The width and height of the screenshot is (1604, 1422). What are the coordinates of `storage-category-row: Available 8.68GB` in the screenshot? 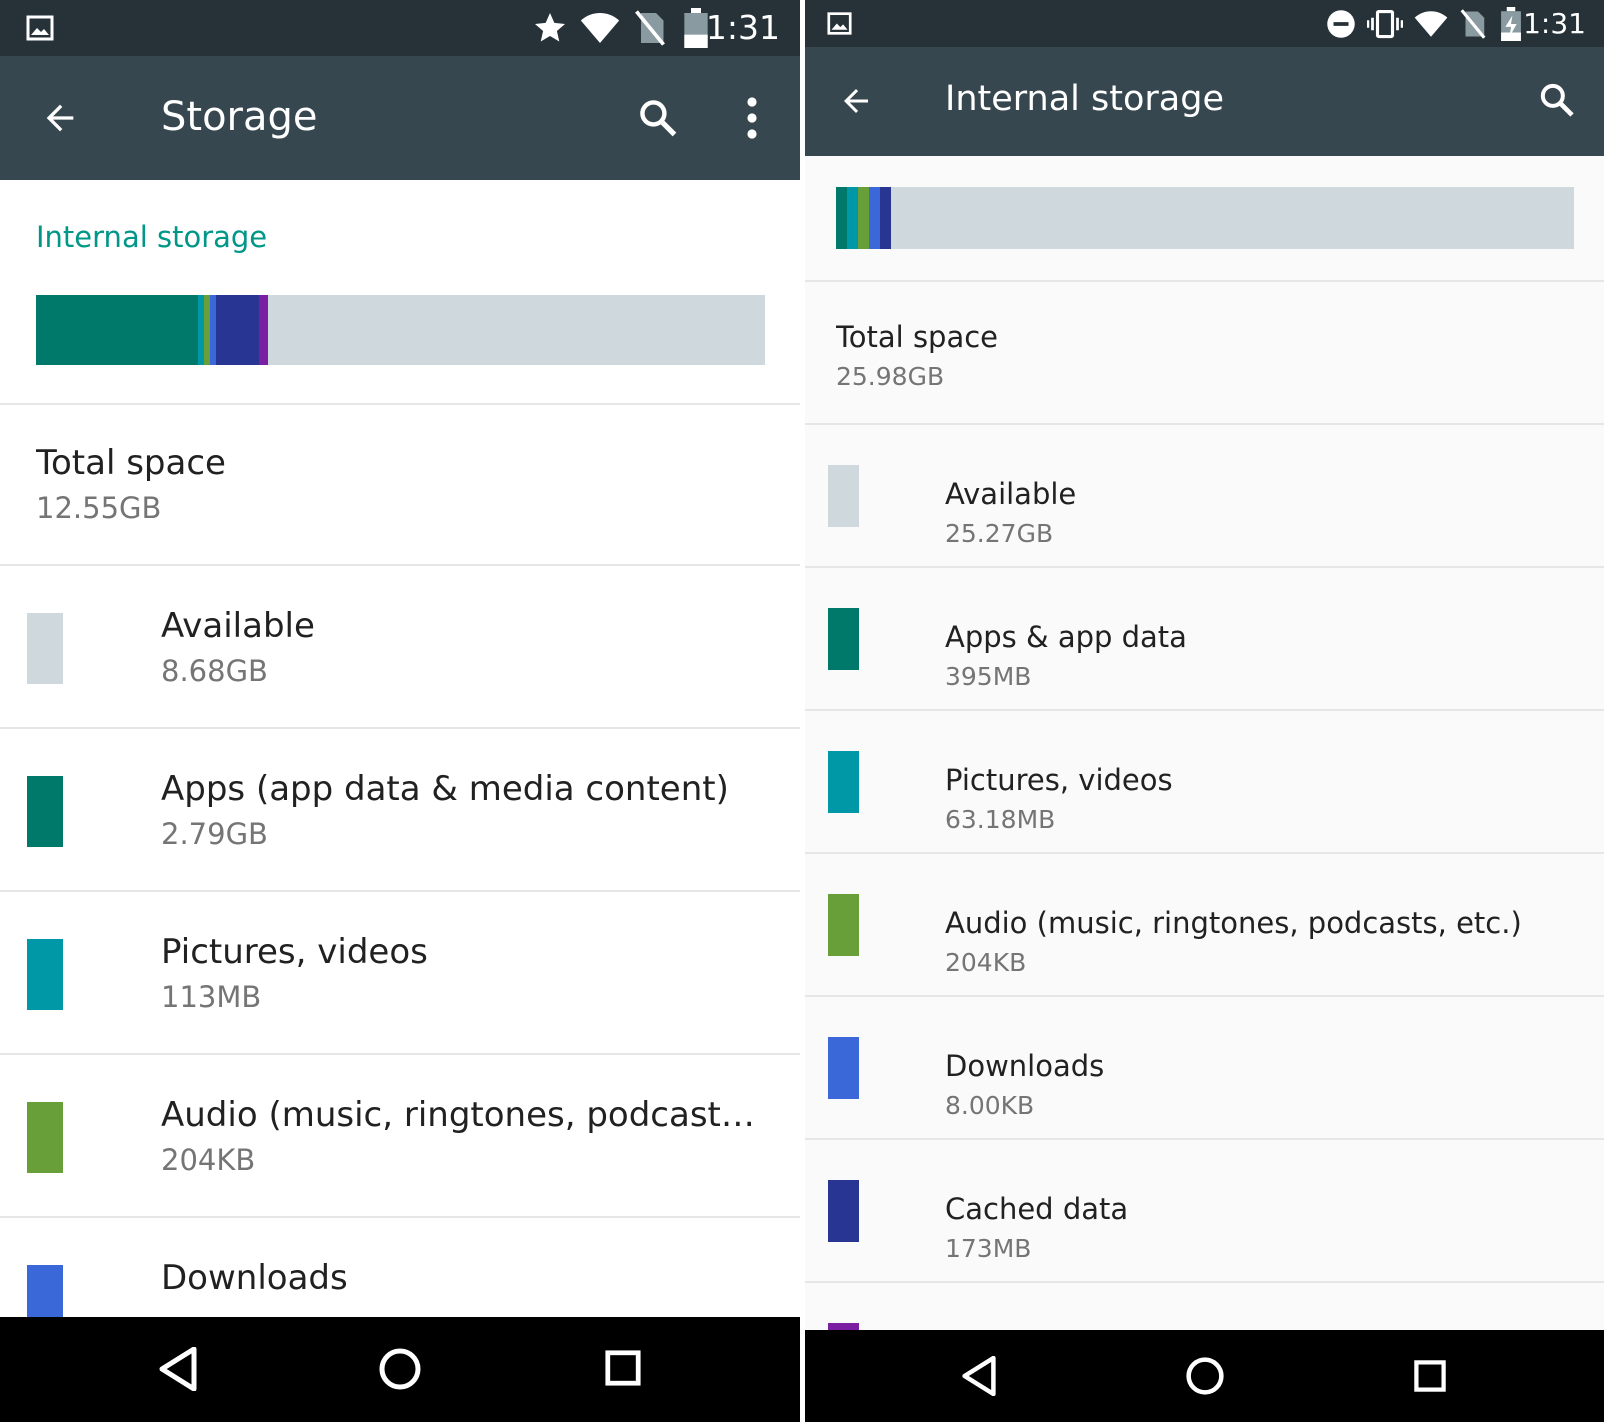 It's located at (400, 647).